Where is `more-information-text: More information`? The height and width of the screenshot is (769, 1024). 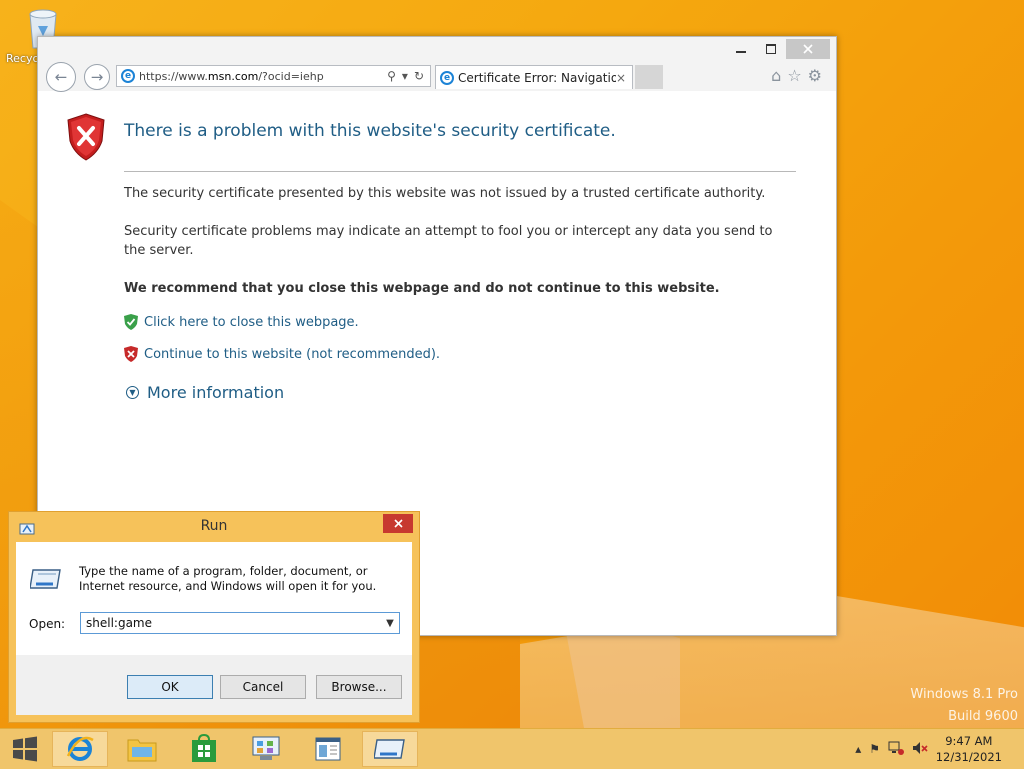 more-information-text: More information is located at coordinates (215, 392).